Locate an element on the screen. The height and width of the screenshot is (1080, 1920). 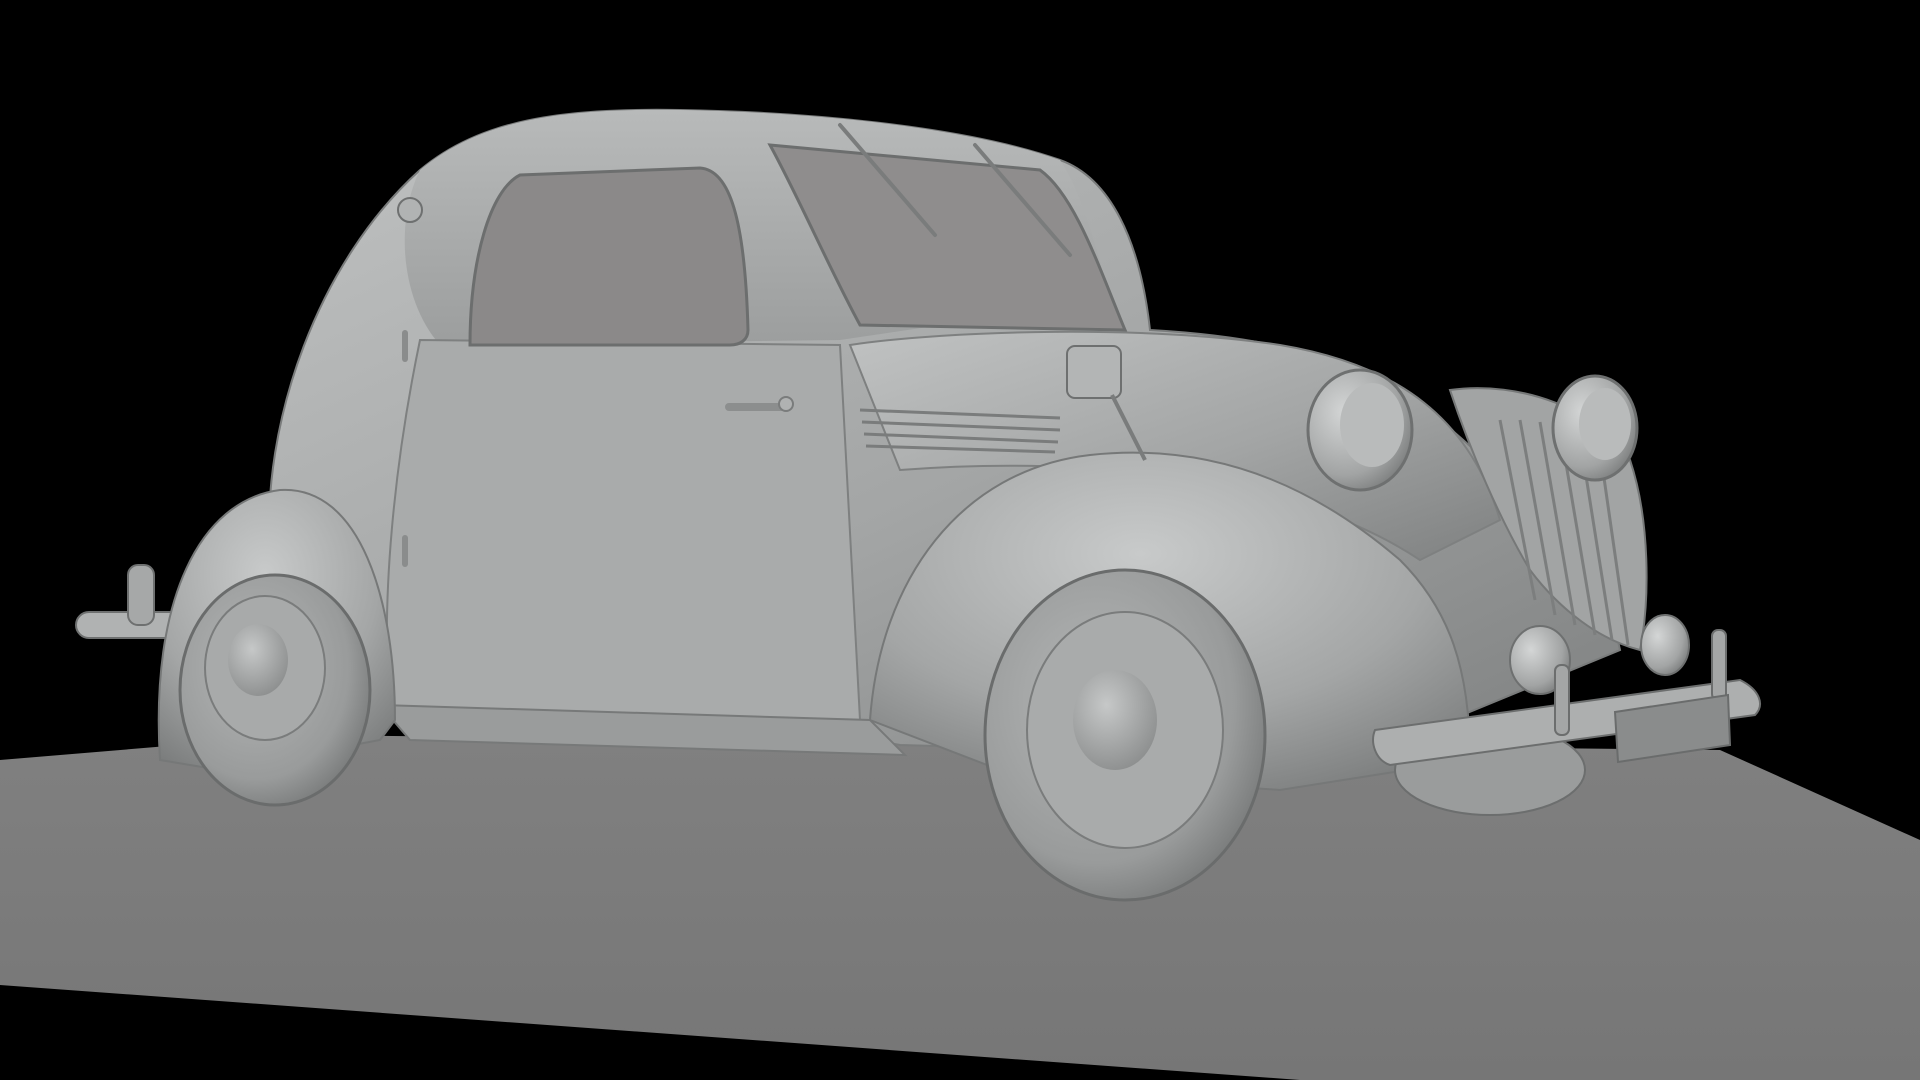
door-hinge-upper is located at coordinates (405, 346).